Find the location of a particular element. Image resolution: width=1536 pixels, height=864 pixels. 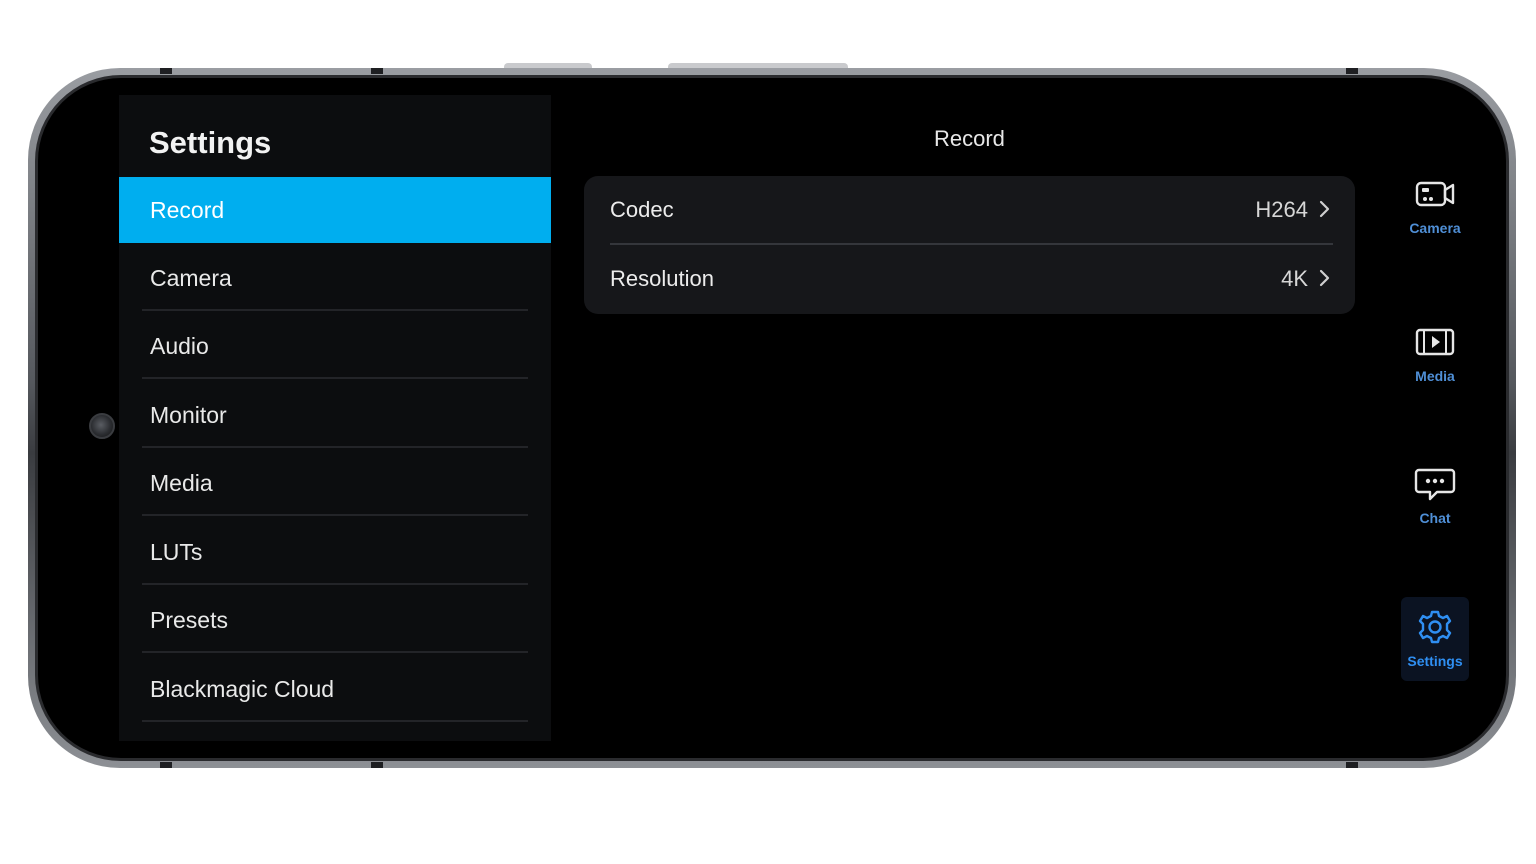

media-icon is located at coordinates (1435, 342).